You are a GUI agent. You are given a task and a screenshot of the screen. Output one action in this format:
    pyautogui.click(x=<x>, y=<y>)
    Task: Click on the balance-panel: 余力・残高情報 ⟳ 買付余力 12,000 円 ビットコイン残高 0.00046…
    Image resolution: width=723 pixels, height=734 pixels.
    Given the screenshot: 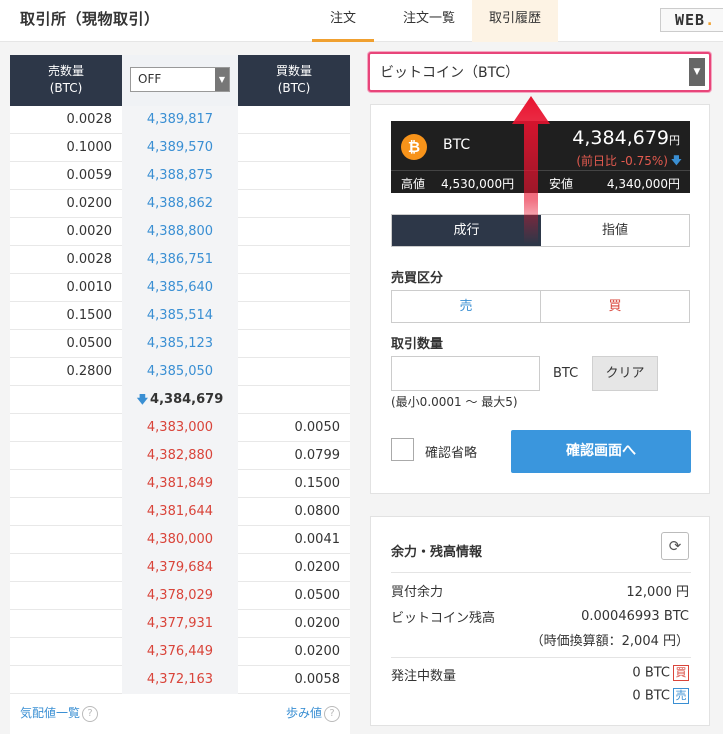 What is the action you would take?
    pyautogui.click(x=540, y=621)
    